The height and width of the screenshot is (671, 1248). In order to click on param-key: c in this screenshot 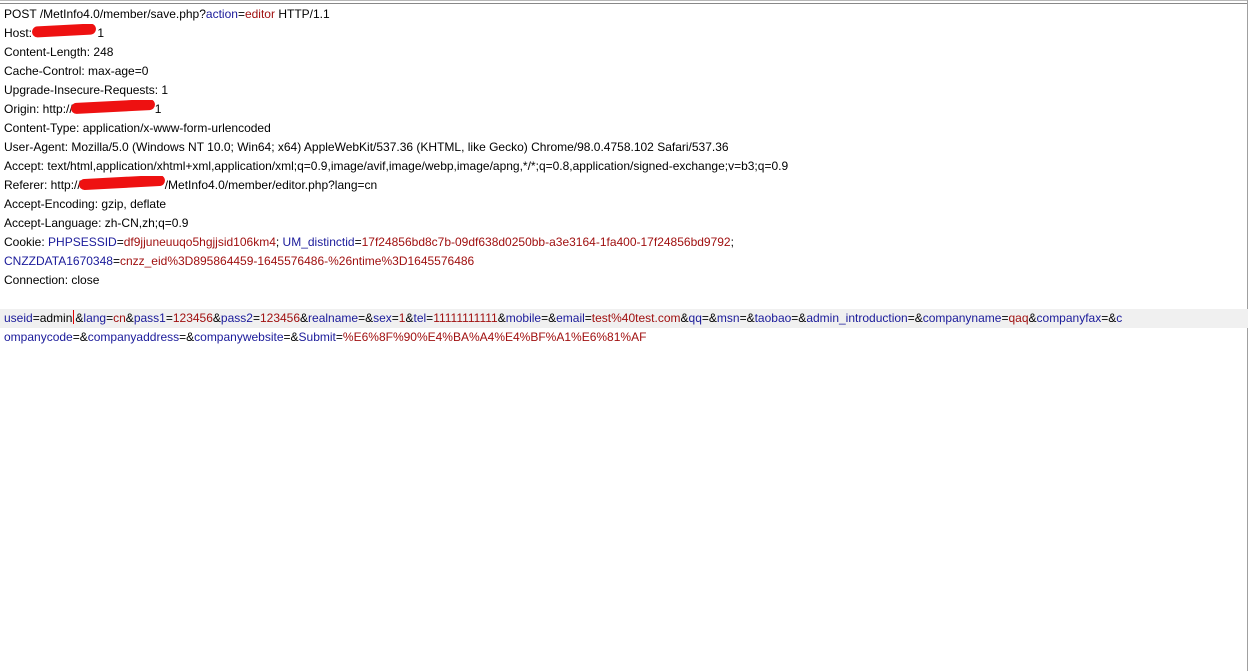, I will do `click(1119, 318)`.